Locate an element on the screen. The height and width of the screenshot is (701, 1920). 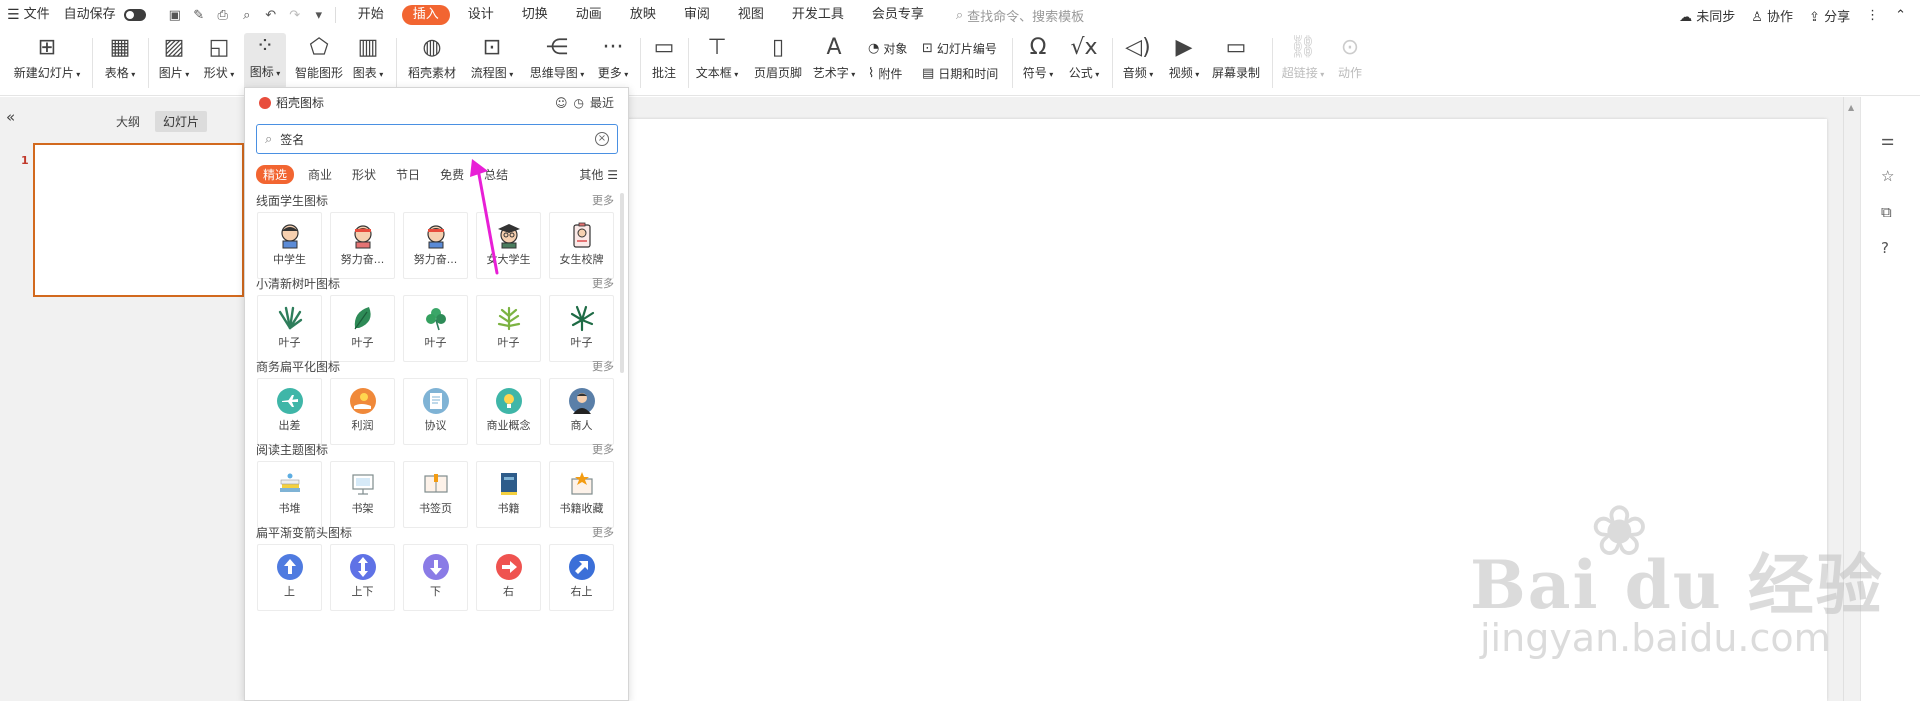
screen-record-button: ▭ 屏幕录制 is located at coordinates (1236, 57).